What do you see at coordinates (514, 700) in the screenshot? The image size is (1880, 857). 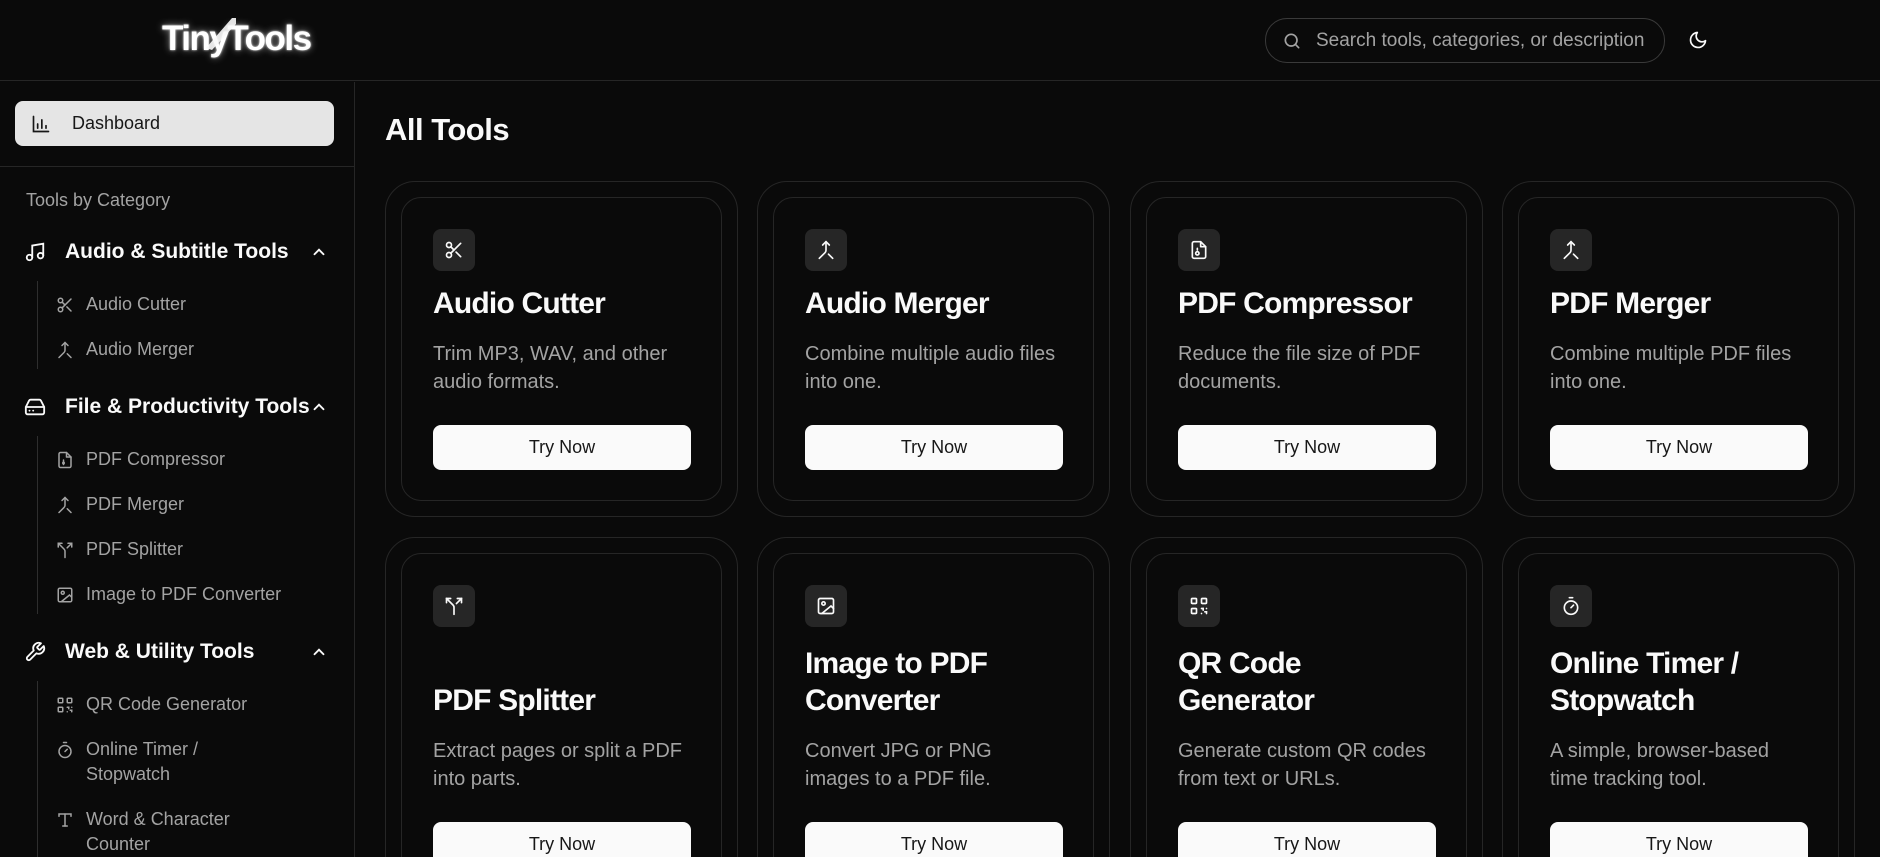 I see `card-title: PDF Splitter` at bounding box center [514, 700].